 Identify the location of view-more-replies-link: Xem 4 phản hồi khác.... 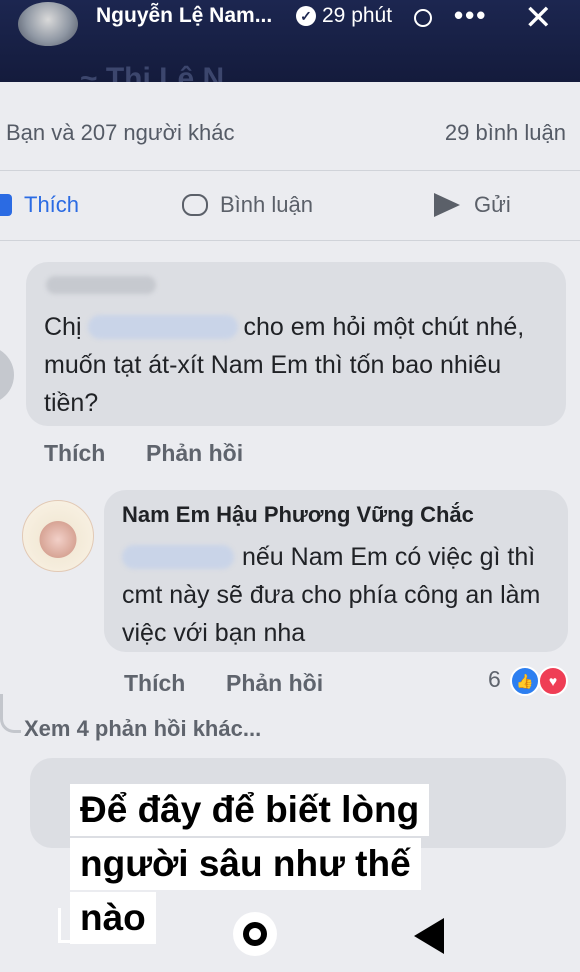
(142, 729).